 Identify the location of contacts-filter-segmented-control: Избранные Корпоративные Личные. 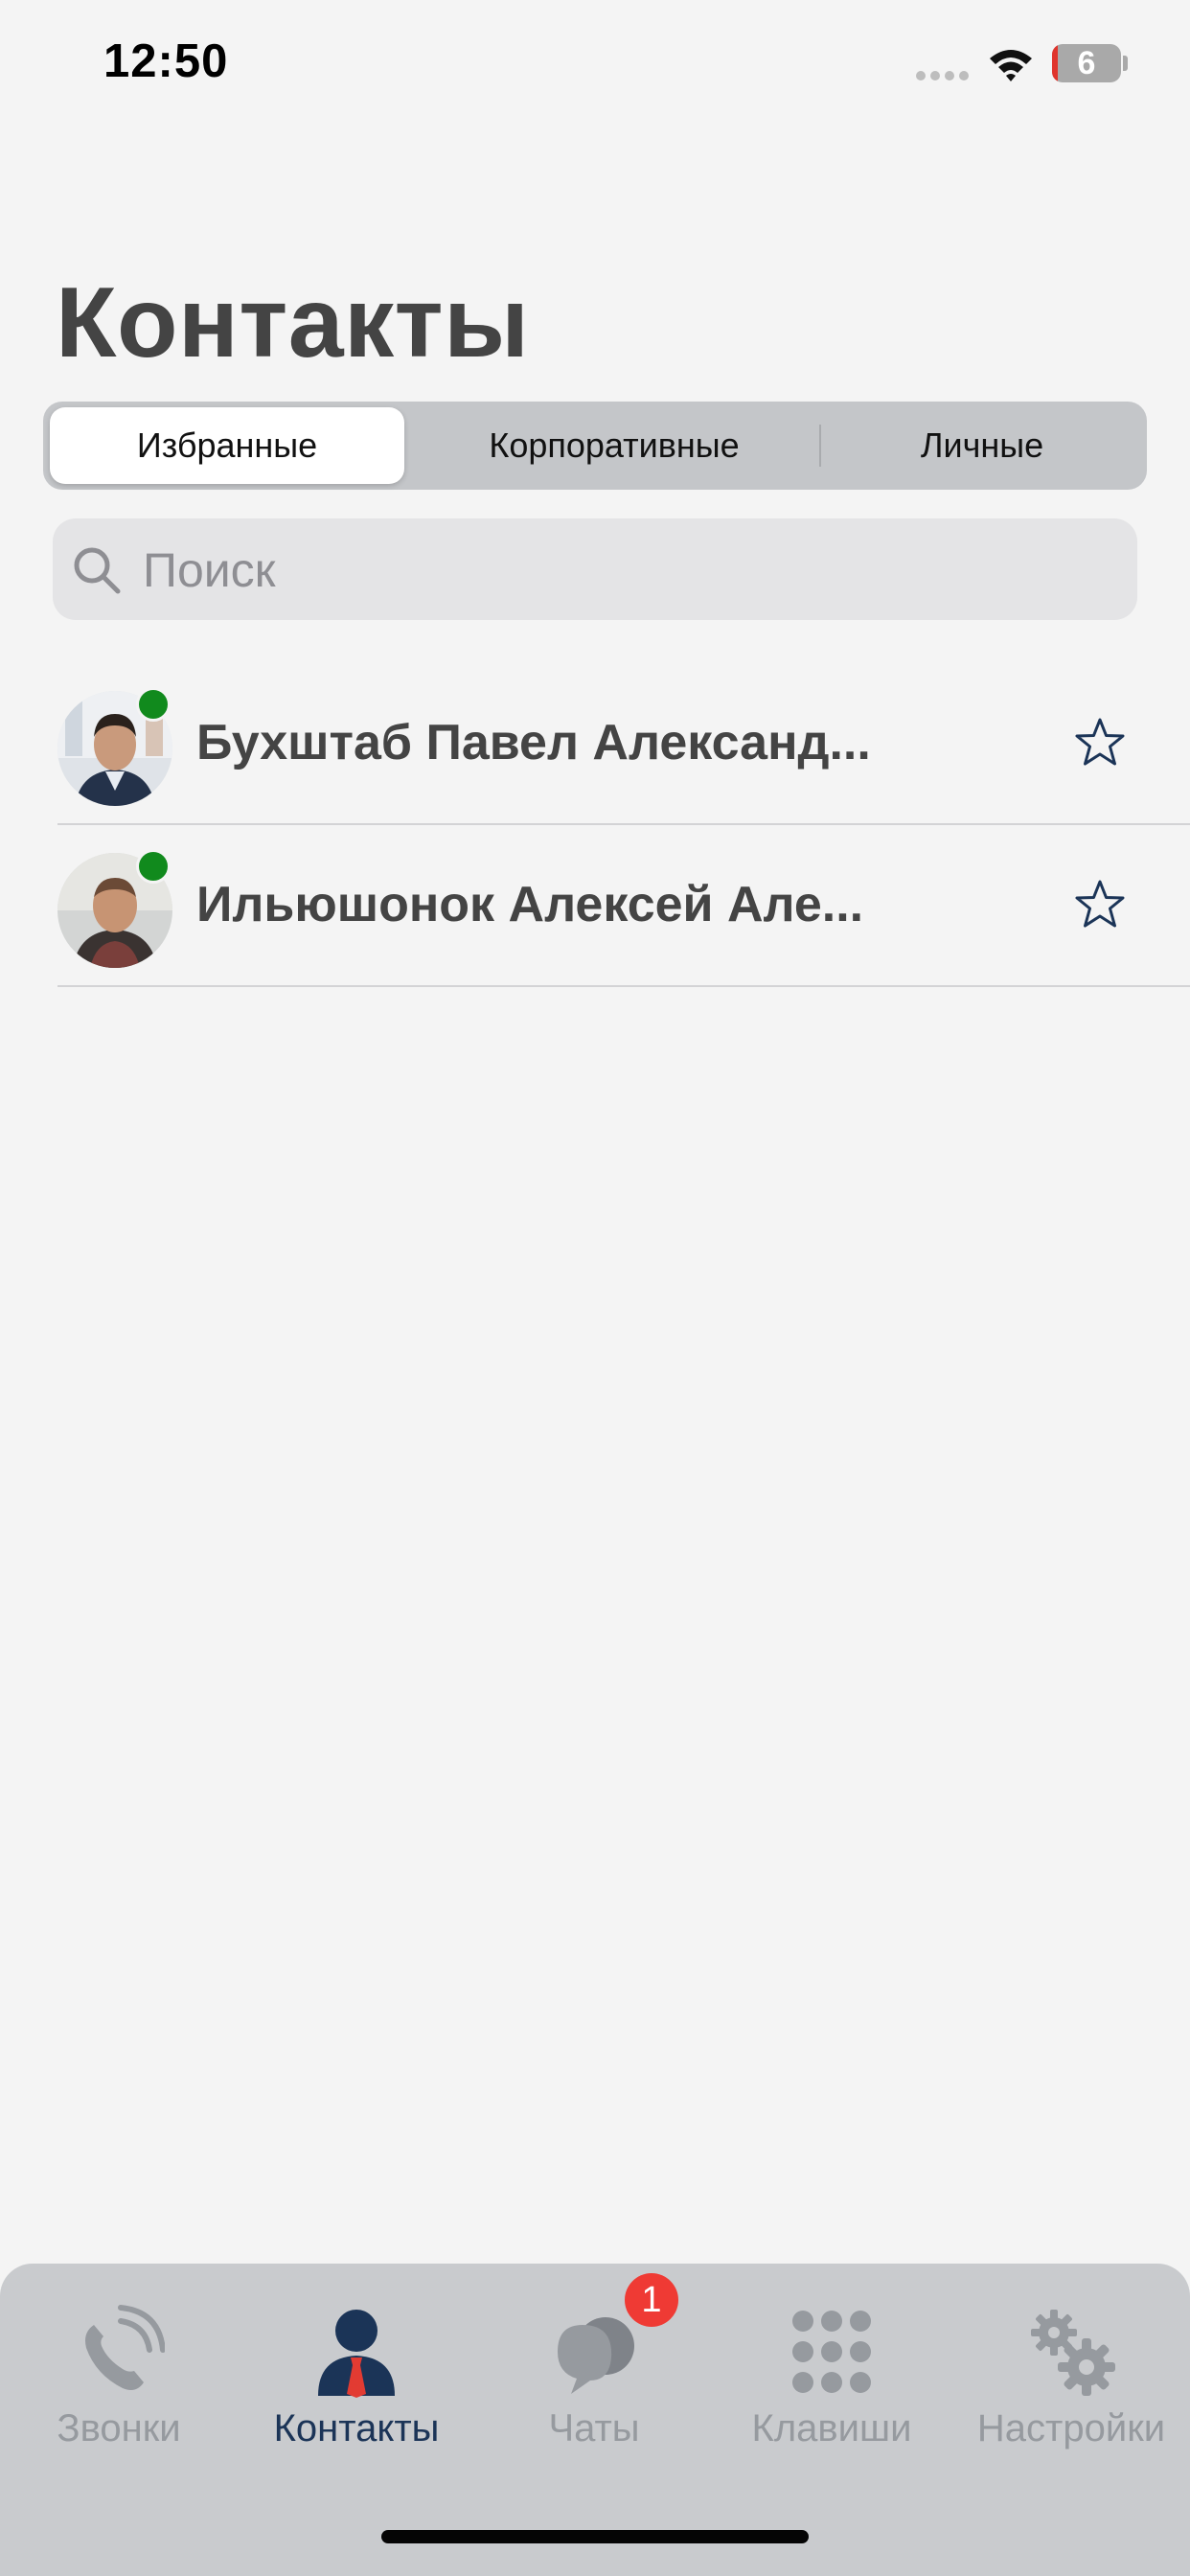
(595, 446).